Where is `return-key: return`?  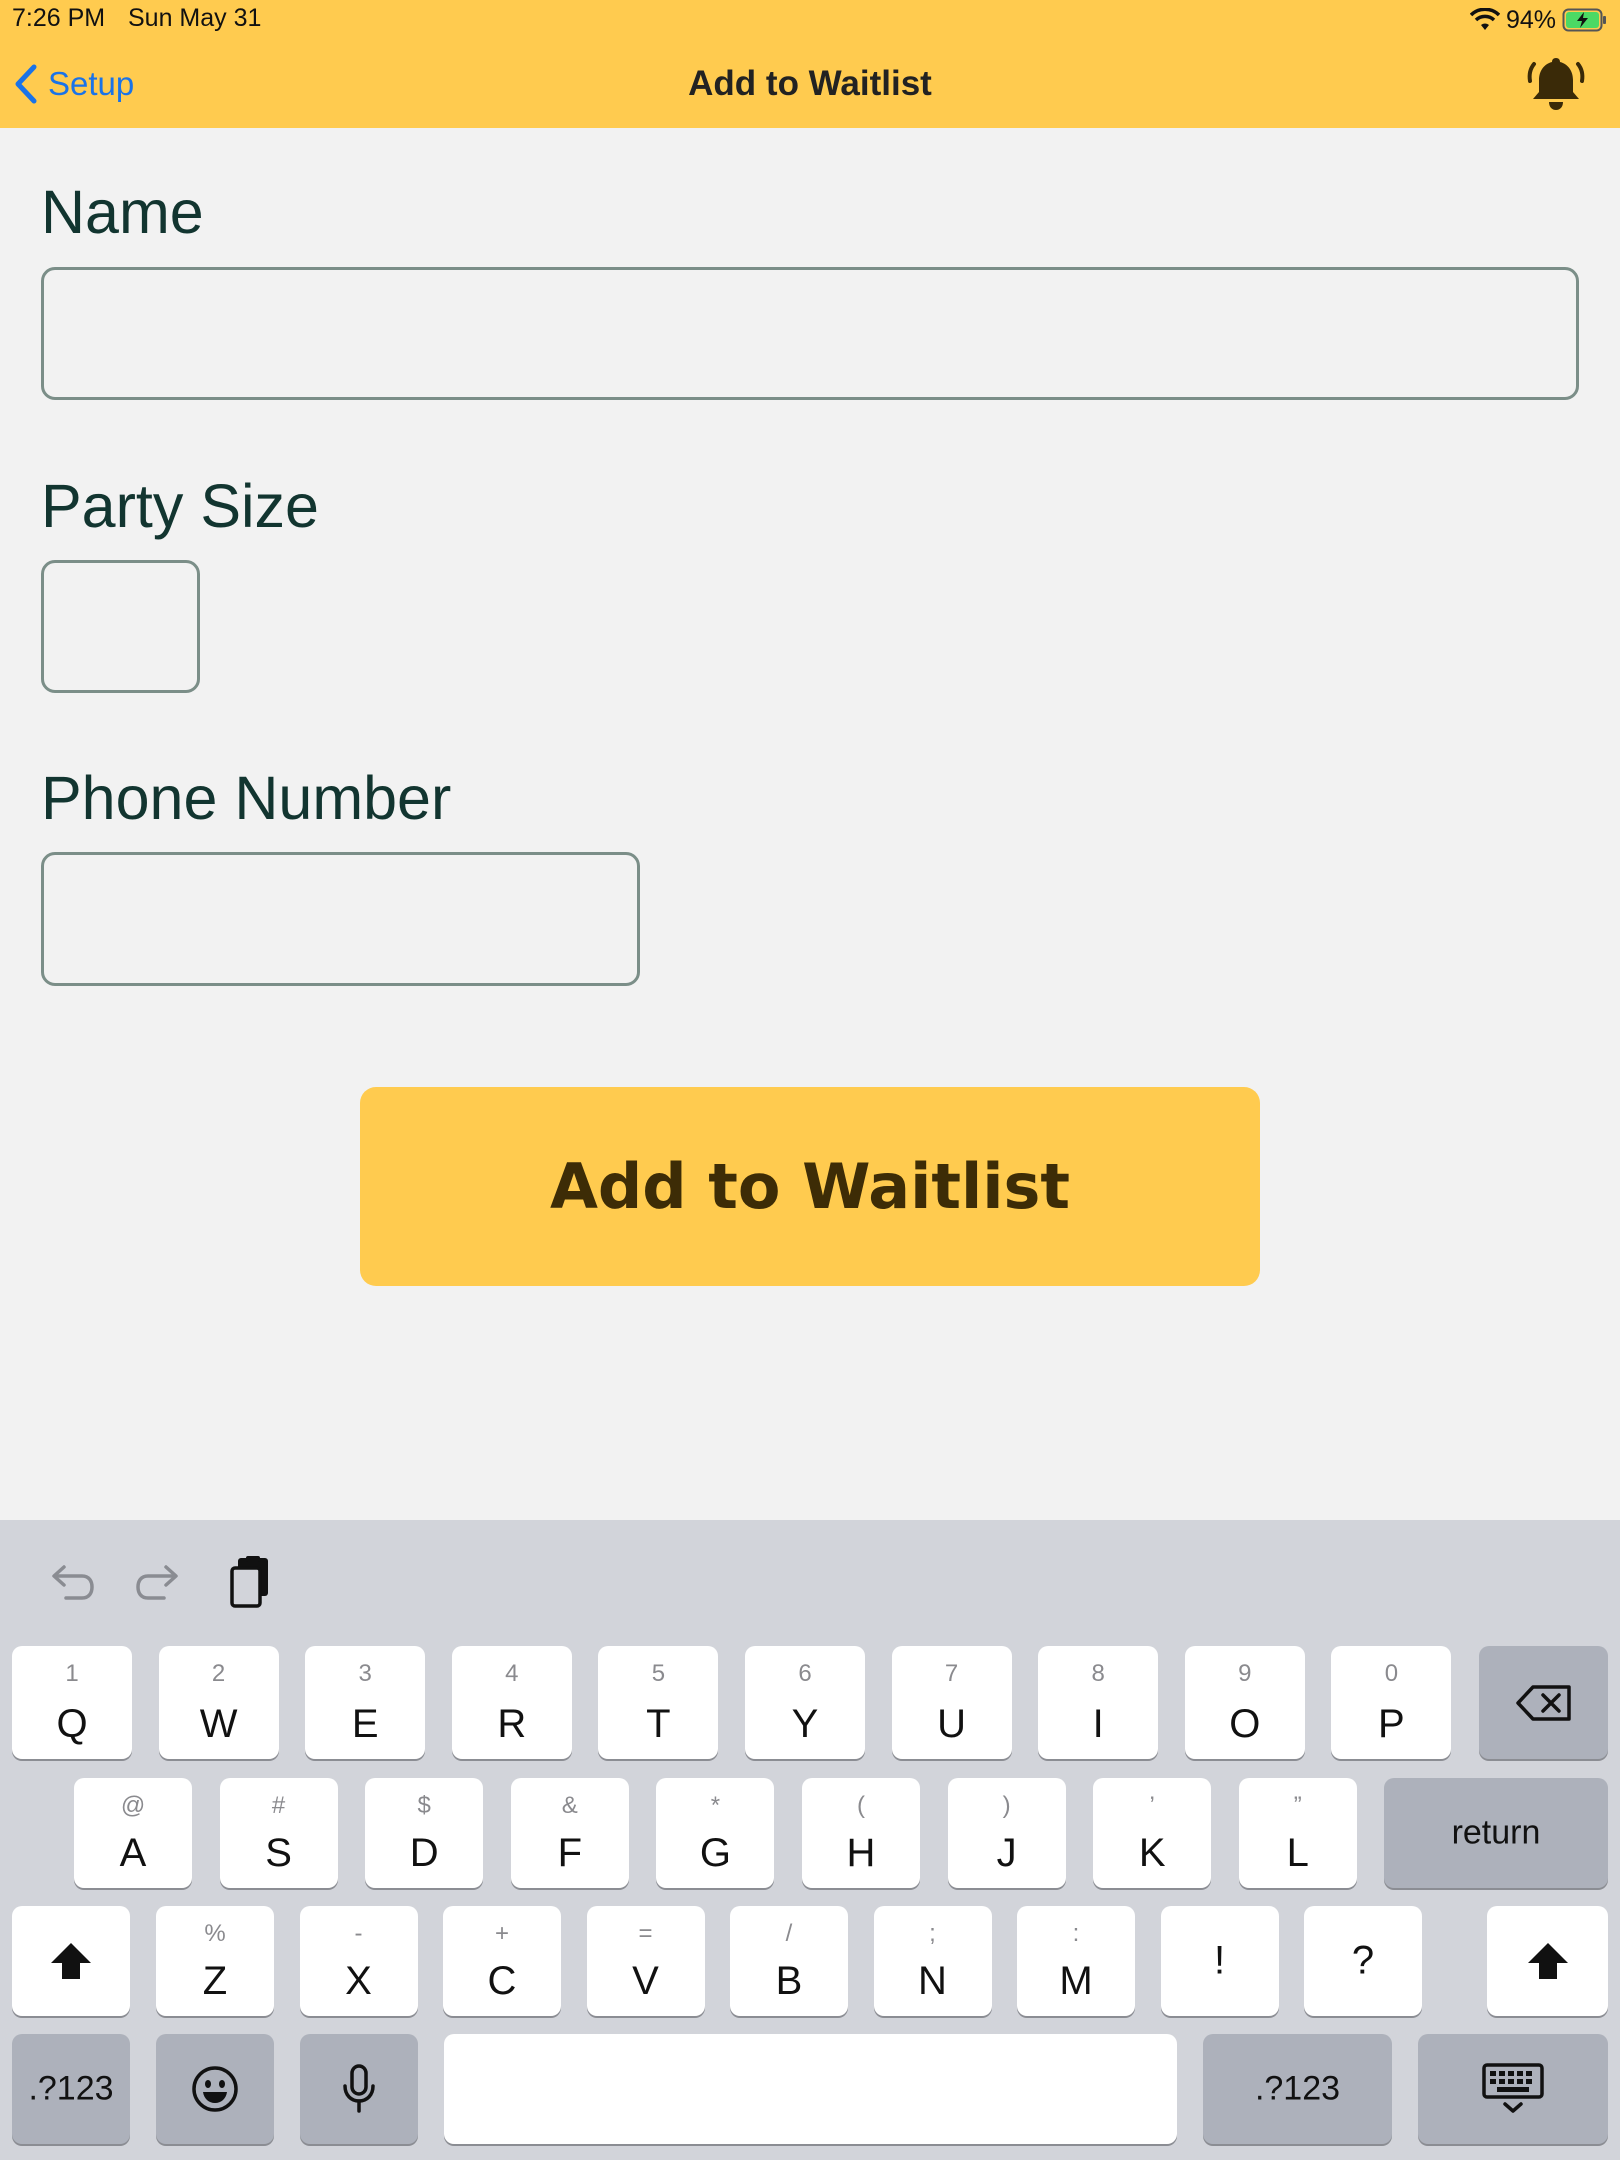 return-key: return is located at coordinates (1496, 1833).